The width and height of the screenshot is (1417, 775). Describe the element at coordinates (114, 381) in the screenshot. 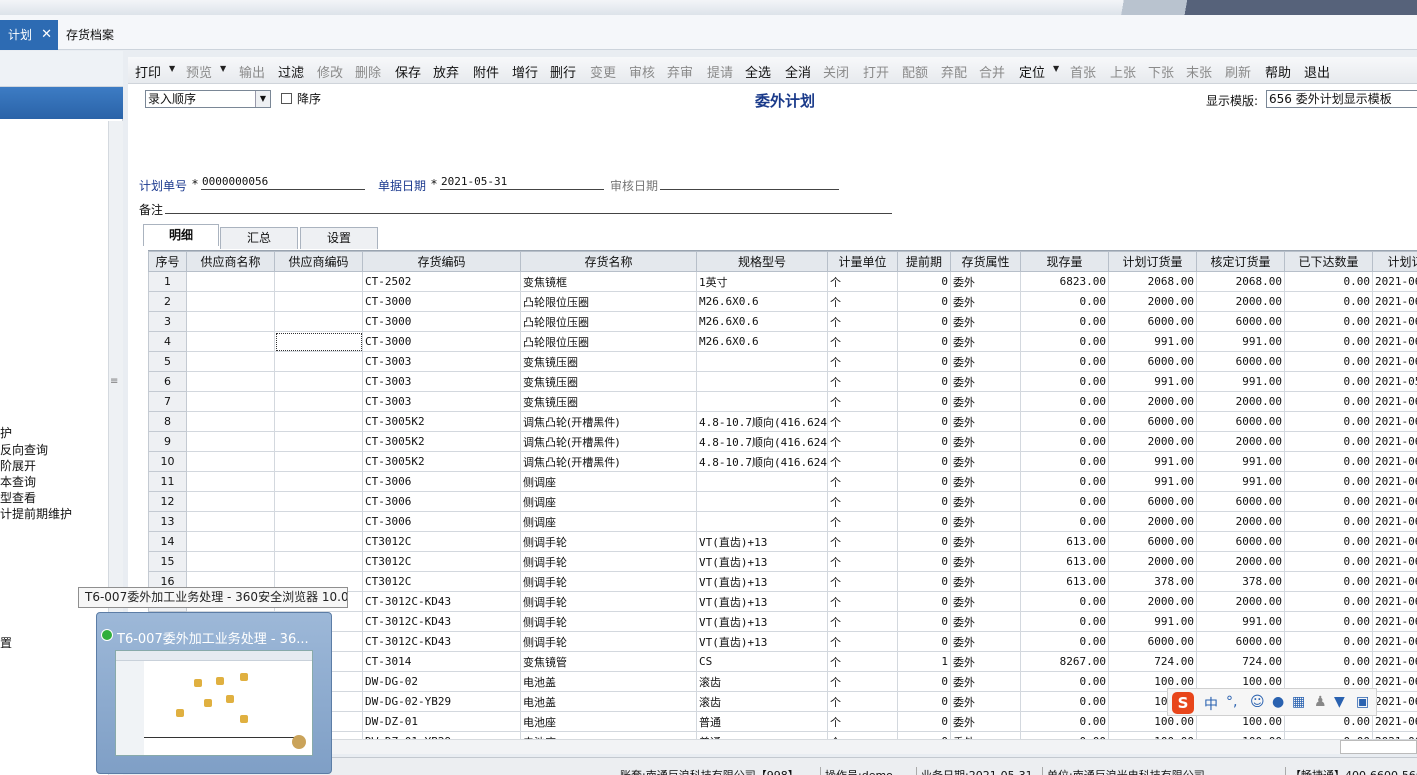

I see `grip-icon: ≡` at that location.